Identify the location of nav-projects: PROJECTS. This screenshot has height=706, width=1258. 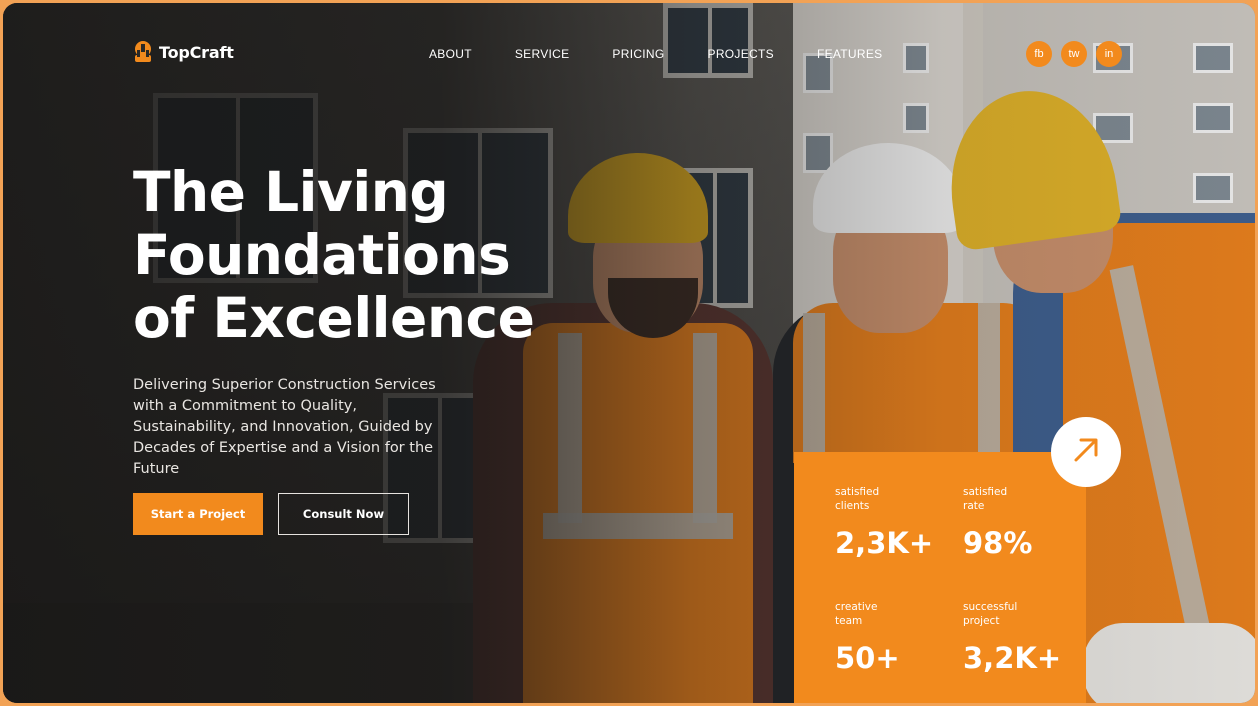
(741, 54).